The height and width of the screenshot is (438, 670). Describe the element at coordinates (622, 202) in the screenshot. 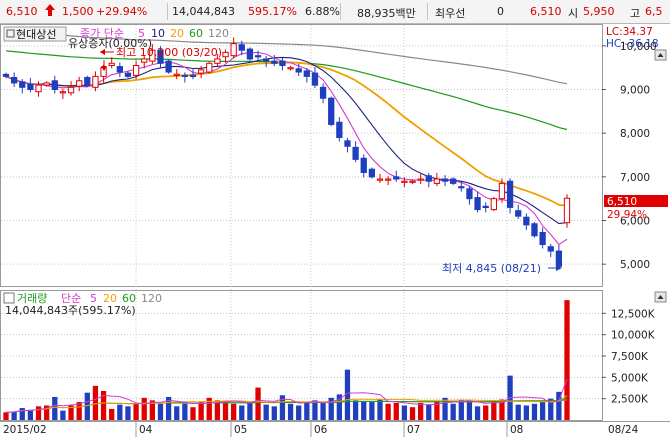

I see `current-price-tag-text: 6,510` at that location.